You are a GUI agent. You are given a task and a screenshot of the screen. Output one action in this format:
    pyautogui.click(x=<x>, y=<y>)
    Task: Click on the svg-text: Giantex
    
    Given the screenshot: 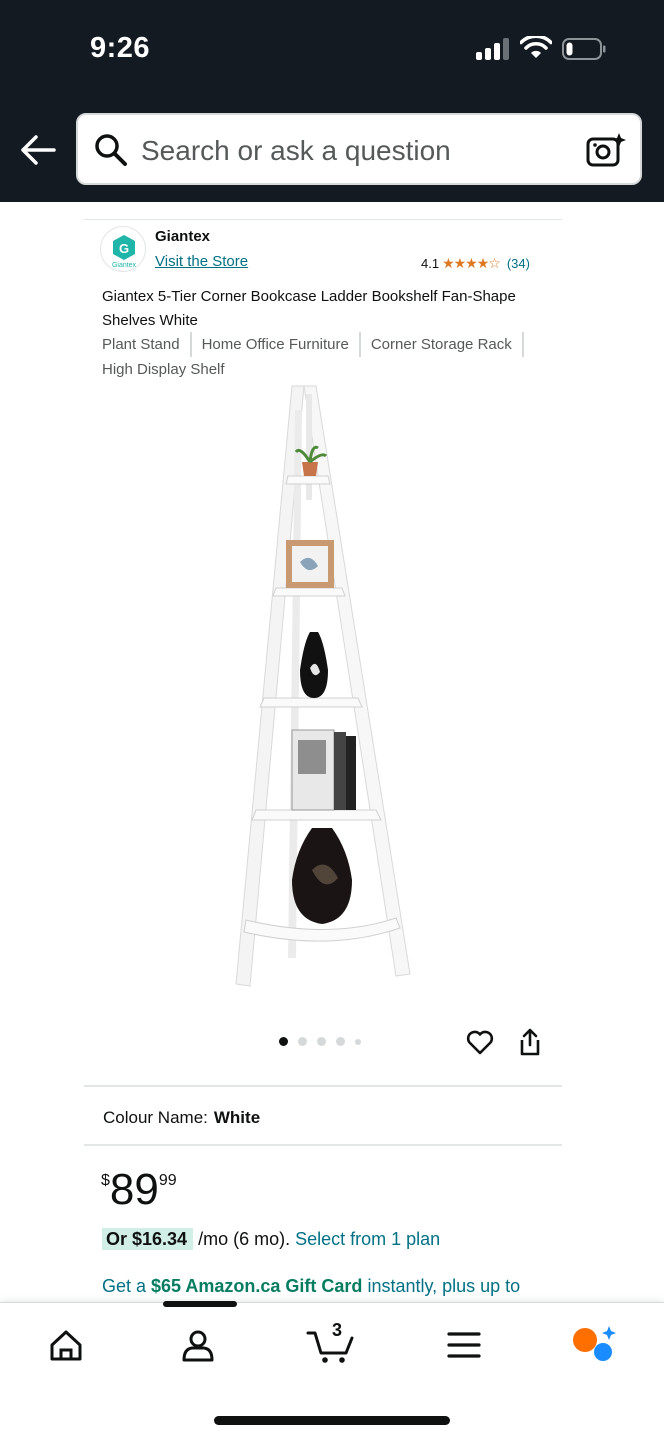 What is the action you would take?
    pyautogui.click(x=124, y=265)
    